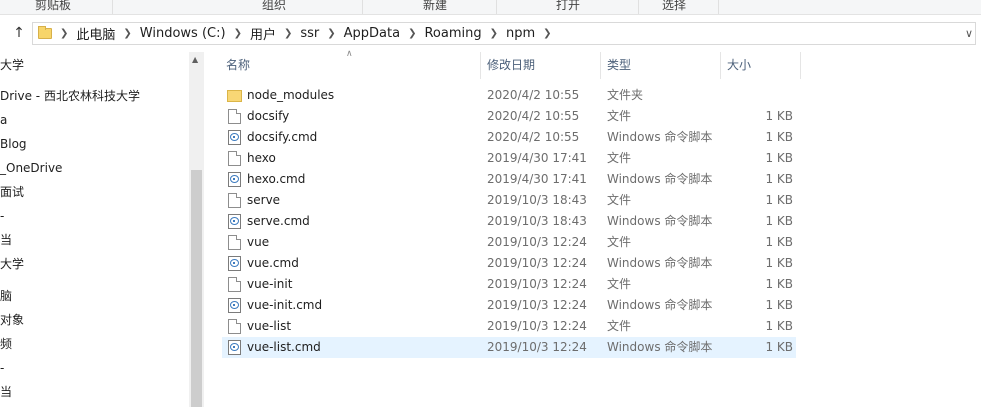 This screenshot has width=981, height=407. What do you see at coordinates (70, 96) in the screenshot?
I see `nav-item: Drive - 西北农林科技大学` at bounding box center [70, 96].